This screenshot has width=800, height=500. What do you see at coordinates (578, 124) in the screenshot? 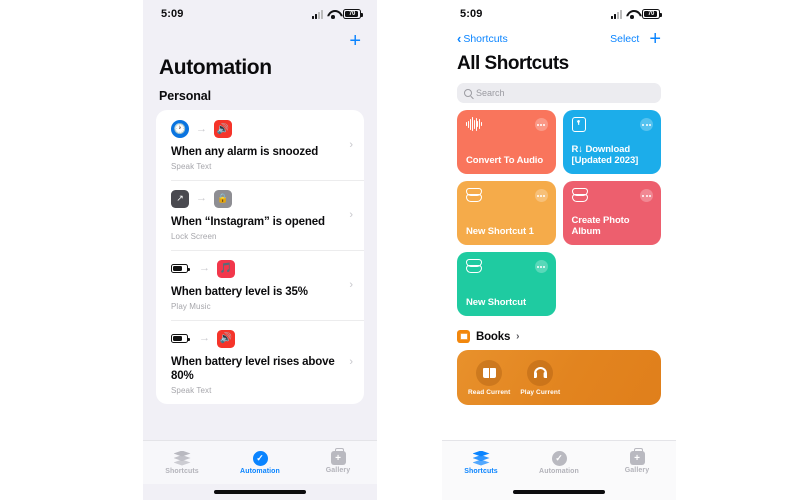
I see `download-icon` at bounding box center [578, 124].